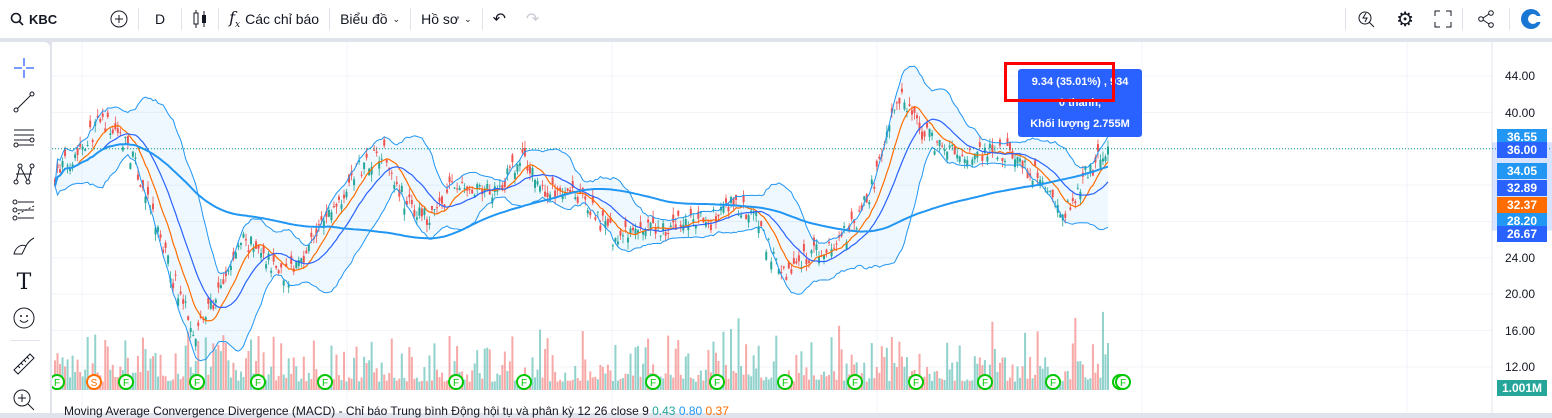  I want to click on emoji-tool, so click(24, 318).